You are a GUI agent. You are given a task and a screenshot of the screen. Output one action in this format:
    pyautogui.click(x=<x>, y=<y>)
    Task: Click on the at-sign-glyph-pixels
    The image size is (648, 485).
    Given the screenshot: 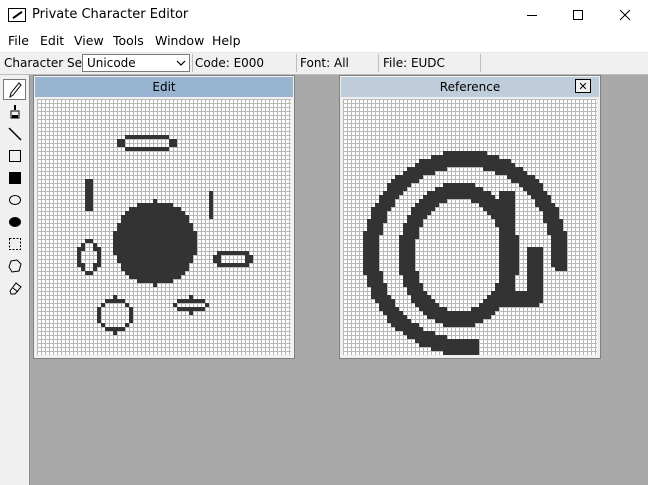 What is the action you would take?
    pyautogui.click(x=465, y=253)
    